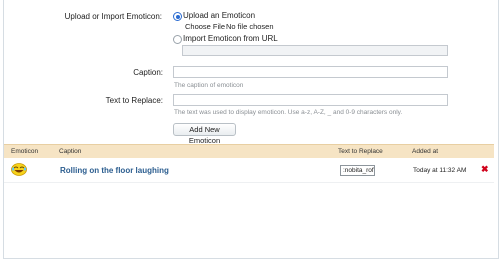  I want to click on th-caption: Caption, so click(70, 151).